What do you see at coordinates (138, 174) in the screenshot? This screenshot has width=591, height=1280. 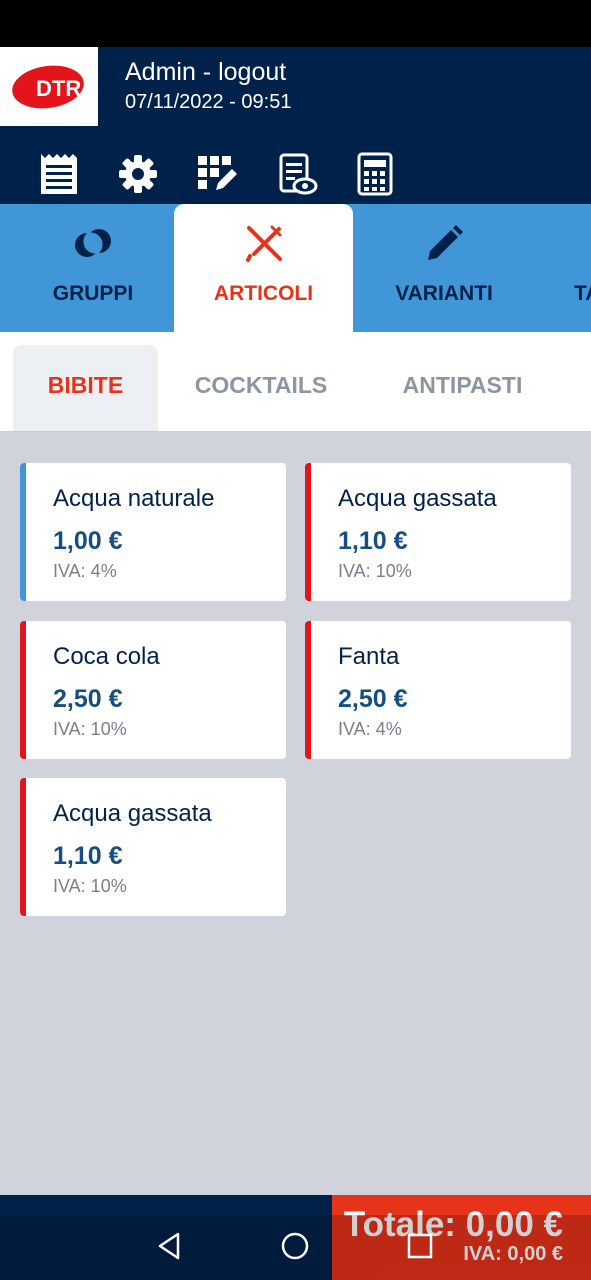 I see `gear-icon` at bounding box center [138, 174].